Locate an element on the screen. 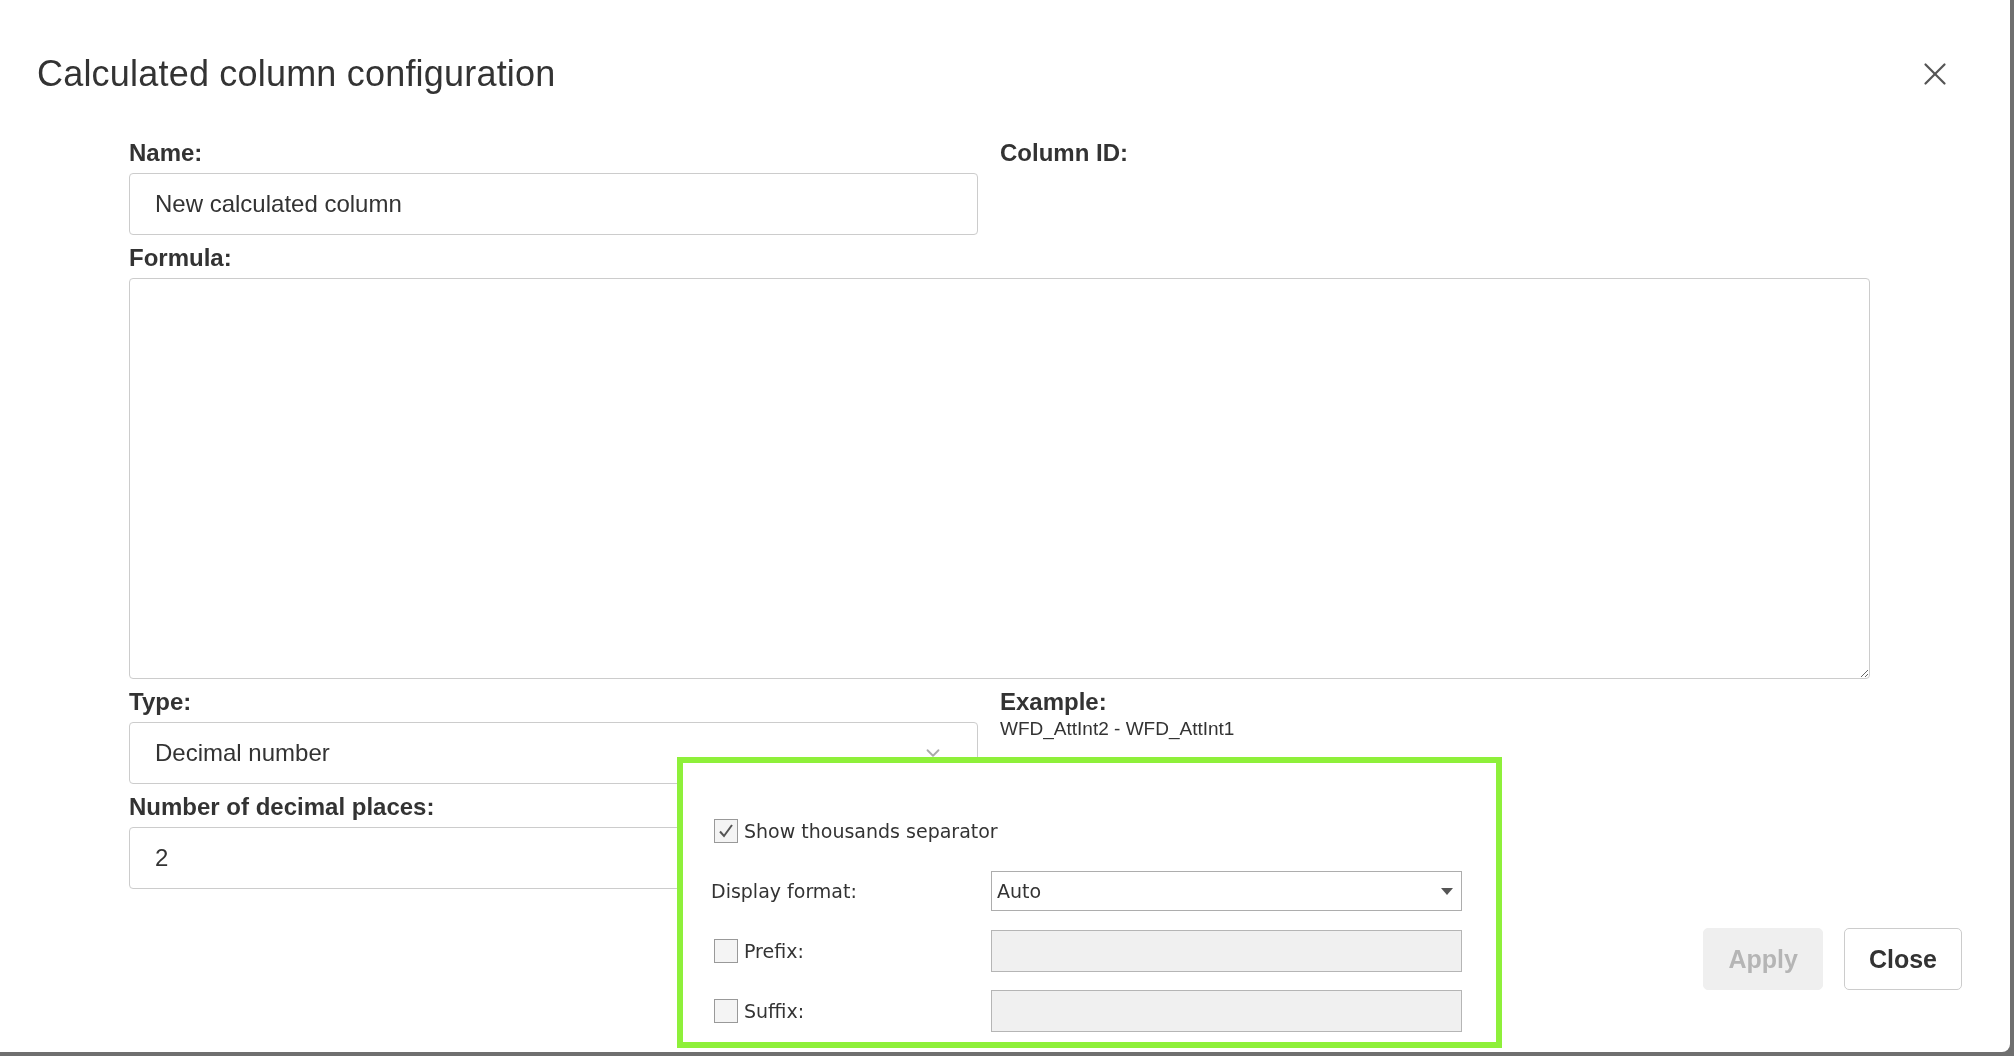 The width and height of the screenshot is (2014, 1056). caret-icon is located at coordinates (1447, 891).